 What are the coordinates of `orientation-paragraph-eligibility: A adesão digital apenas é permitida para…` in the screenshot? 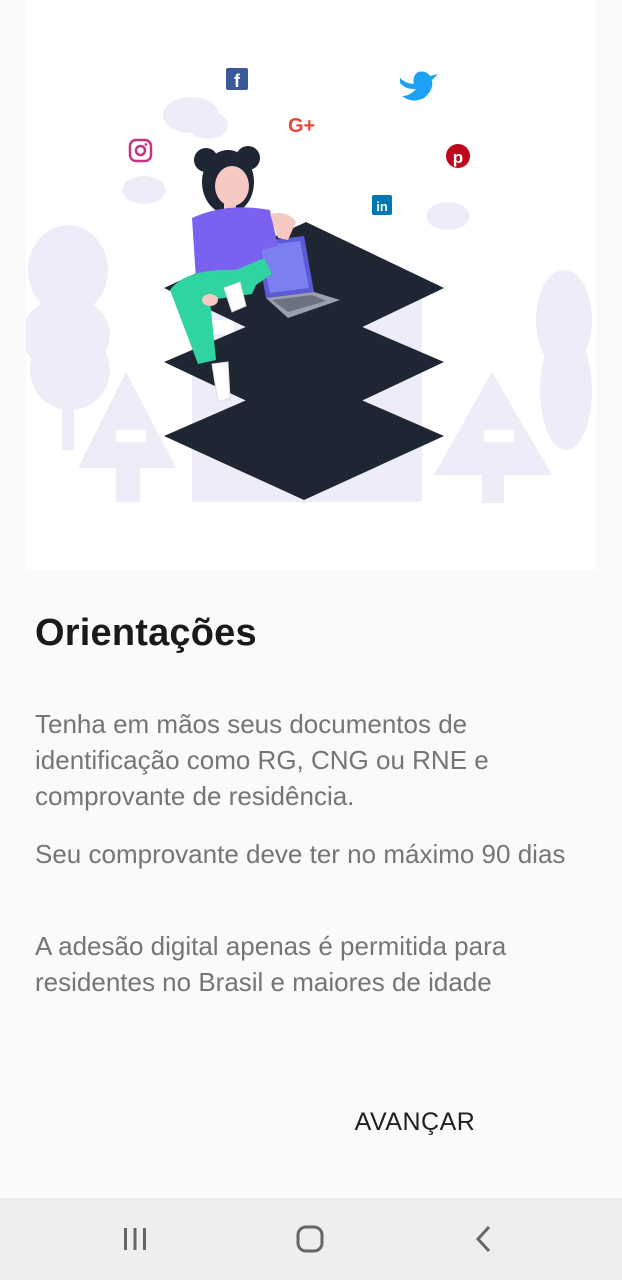 It's located at (271, 964).